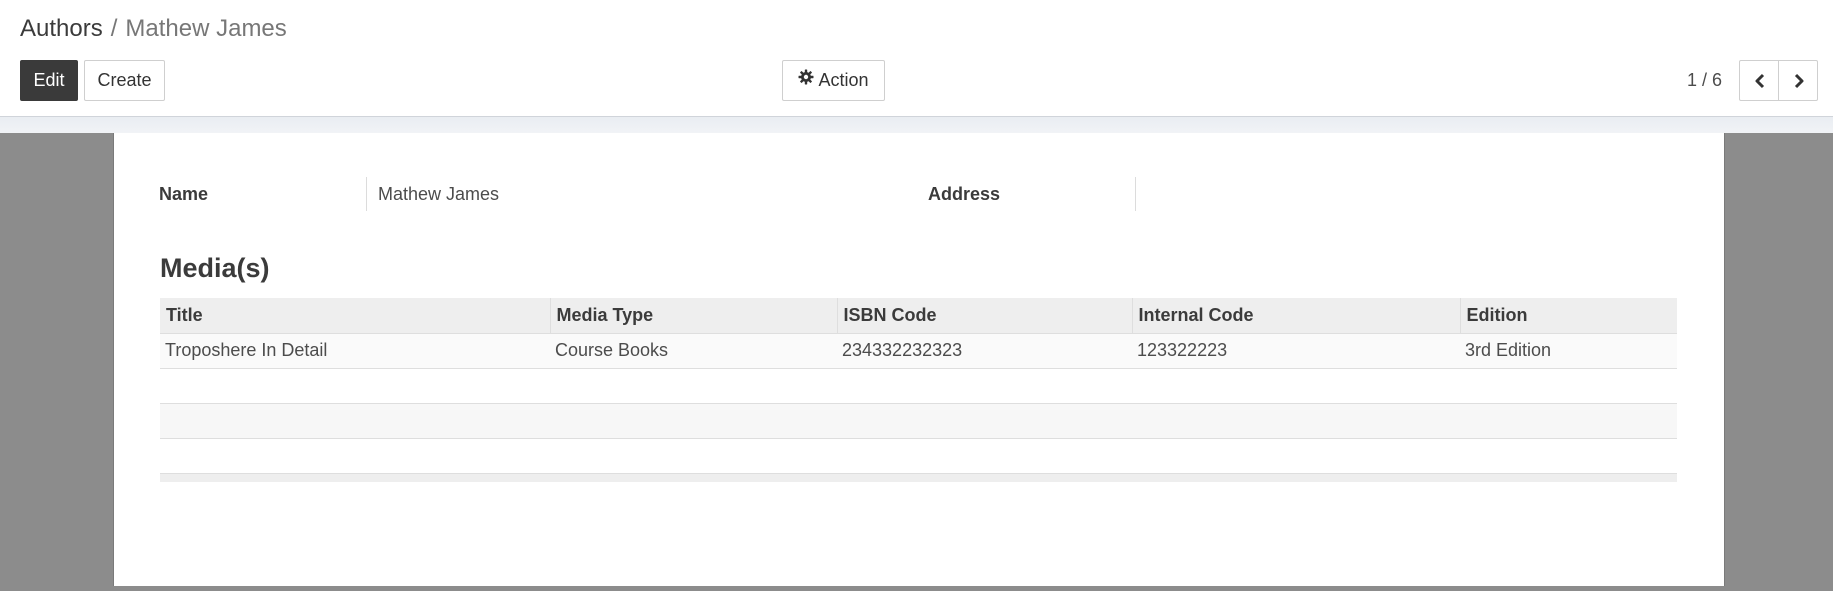 This screenshot has height=591, width=1833. Describe the element at coordinates (49, 80) in the screenshot. I see `edit-button: Edit` at that location.